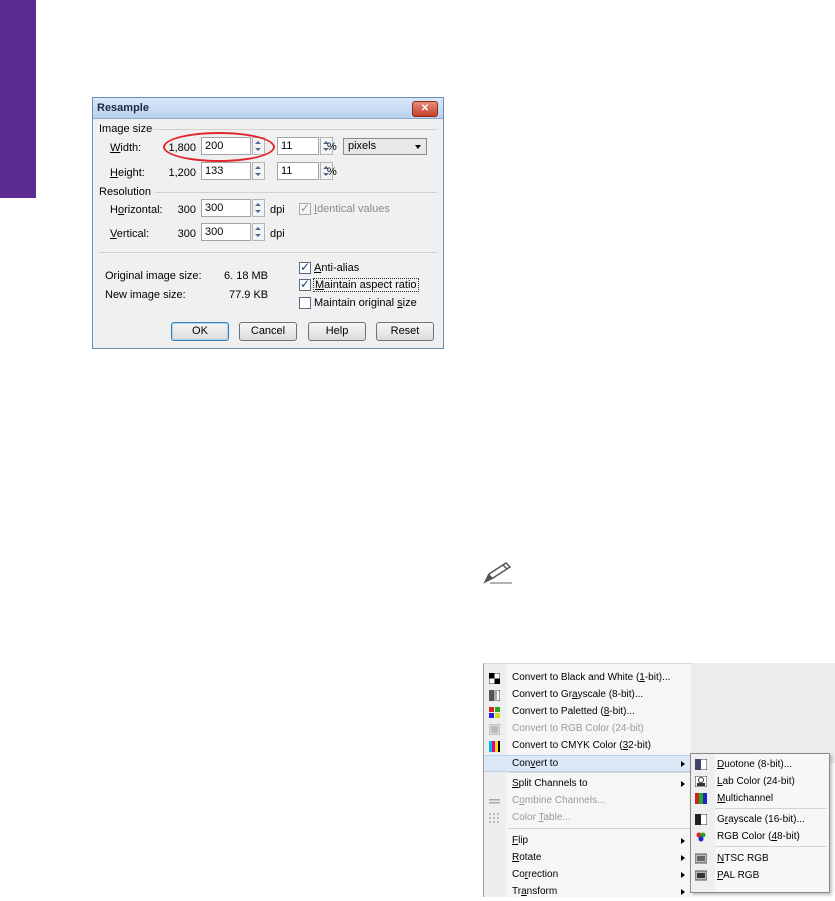 The image size is (835, 901). I want to click on menu-item-convert-to: Convert to, so click(587, 763).